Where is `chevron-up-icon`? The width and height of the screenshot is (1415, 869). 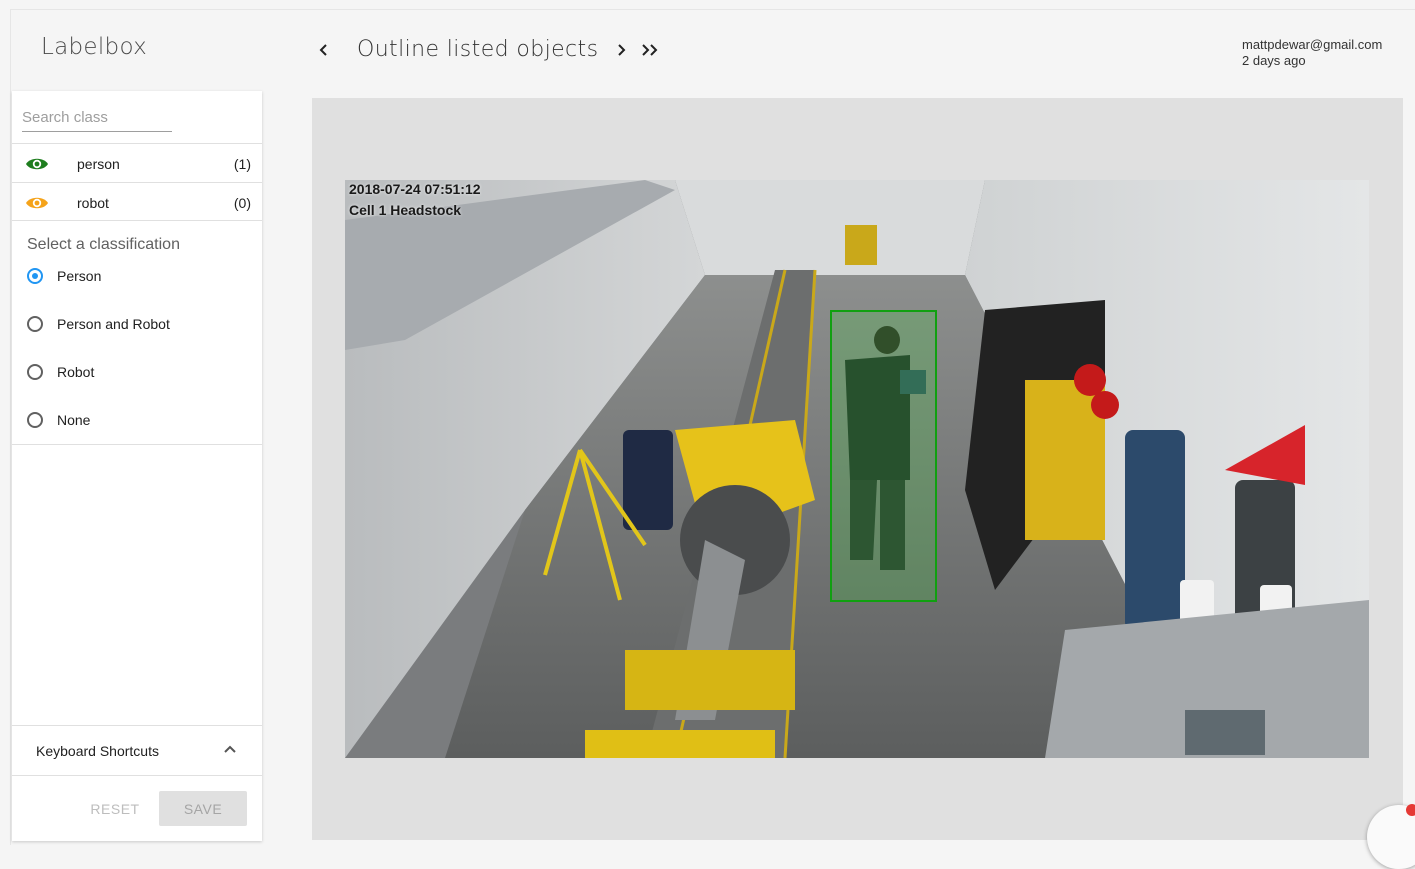 chevron-up-icon is located at coordinates (230, 749).